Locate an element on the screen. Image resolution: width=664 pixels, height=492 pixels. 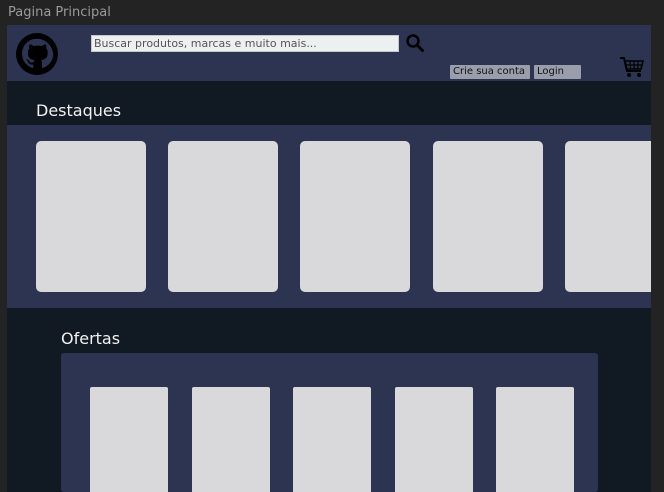
signup-button: Crie sua conta is located at coordinates (490, 72).